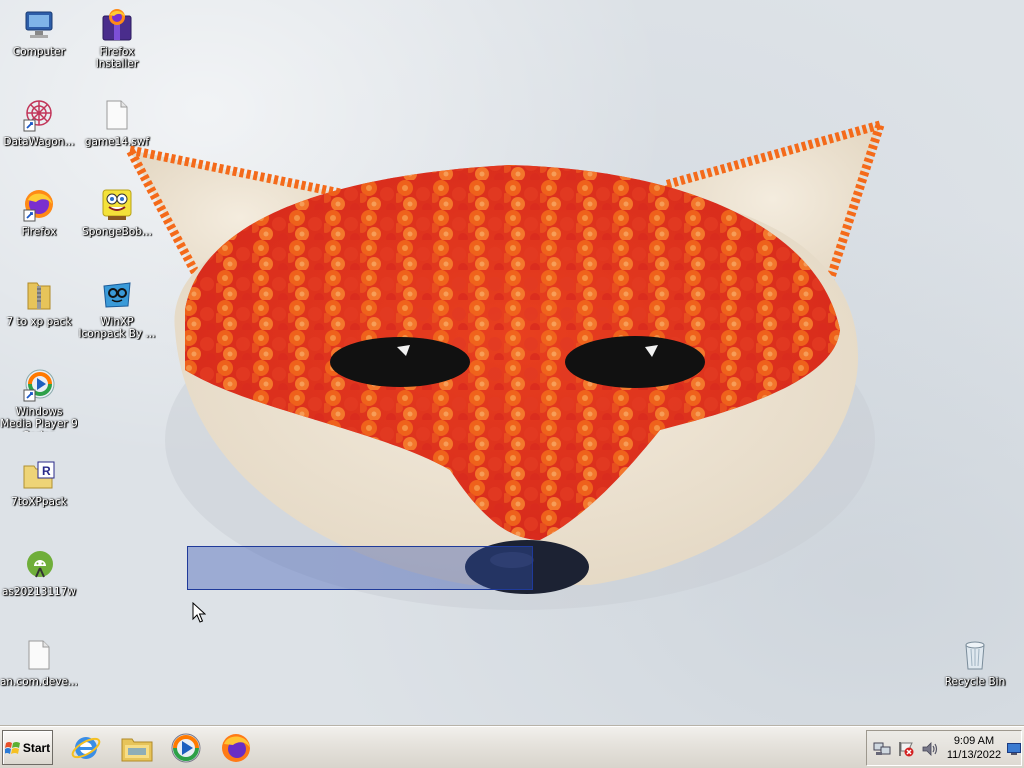 This screenshot has height=768, width=1024. I want to click on desktop-icon-7toxppack: R 7toXPpack, so click(39, 495).